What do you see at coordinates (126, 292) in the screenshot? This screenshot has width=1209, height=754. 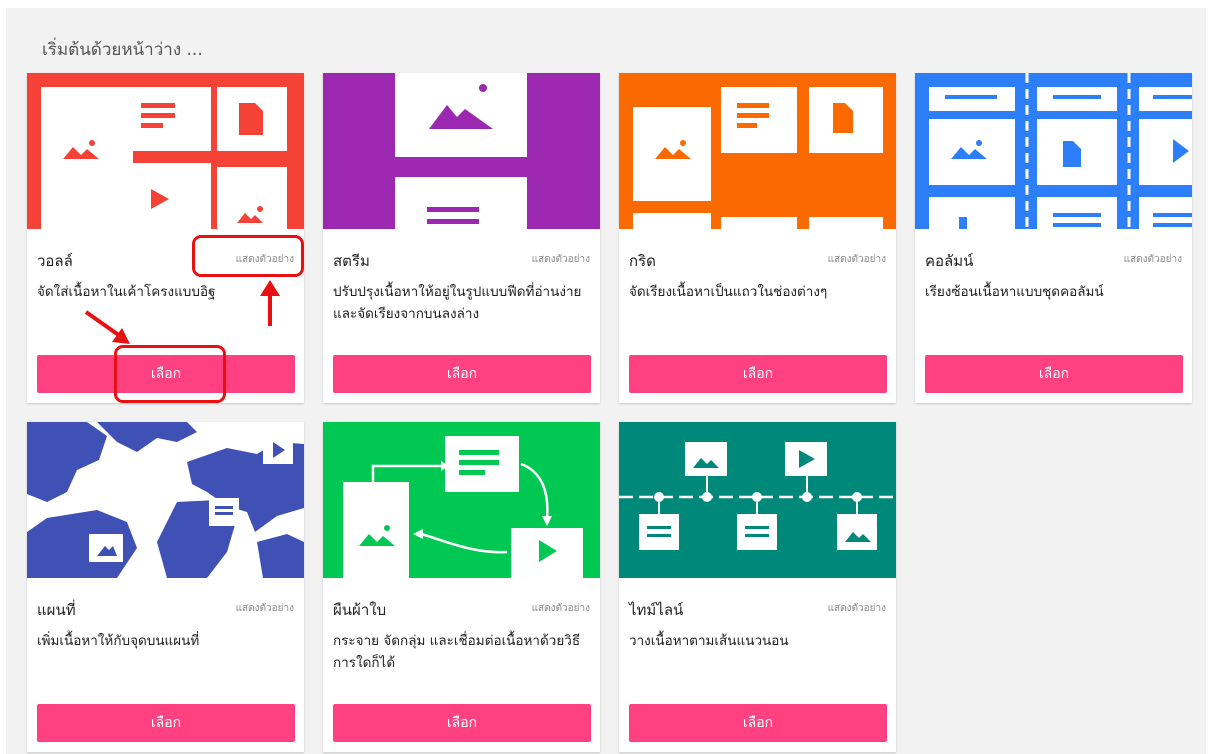 I see `card-description: จัดใส่เนื้อหาในเค้าโครงแบบอิฐ` at bounding box center [126, 292].